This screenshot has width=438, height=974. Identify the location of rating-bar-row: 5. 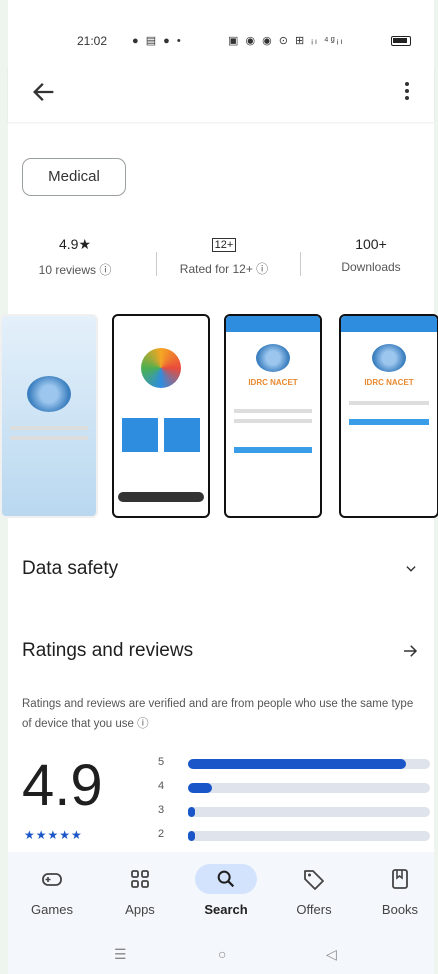
(294, 766).